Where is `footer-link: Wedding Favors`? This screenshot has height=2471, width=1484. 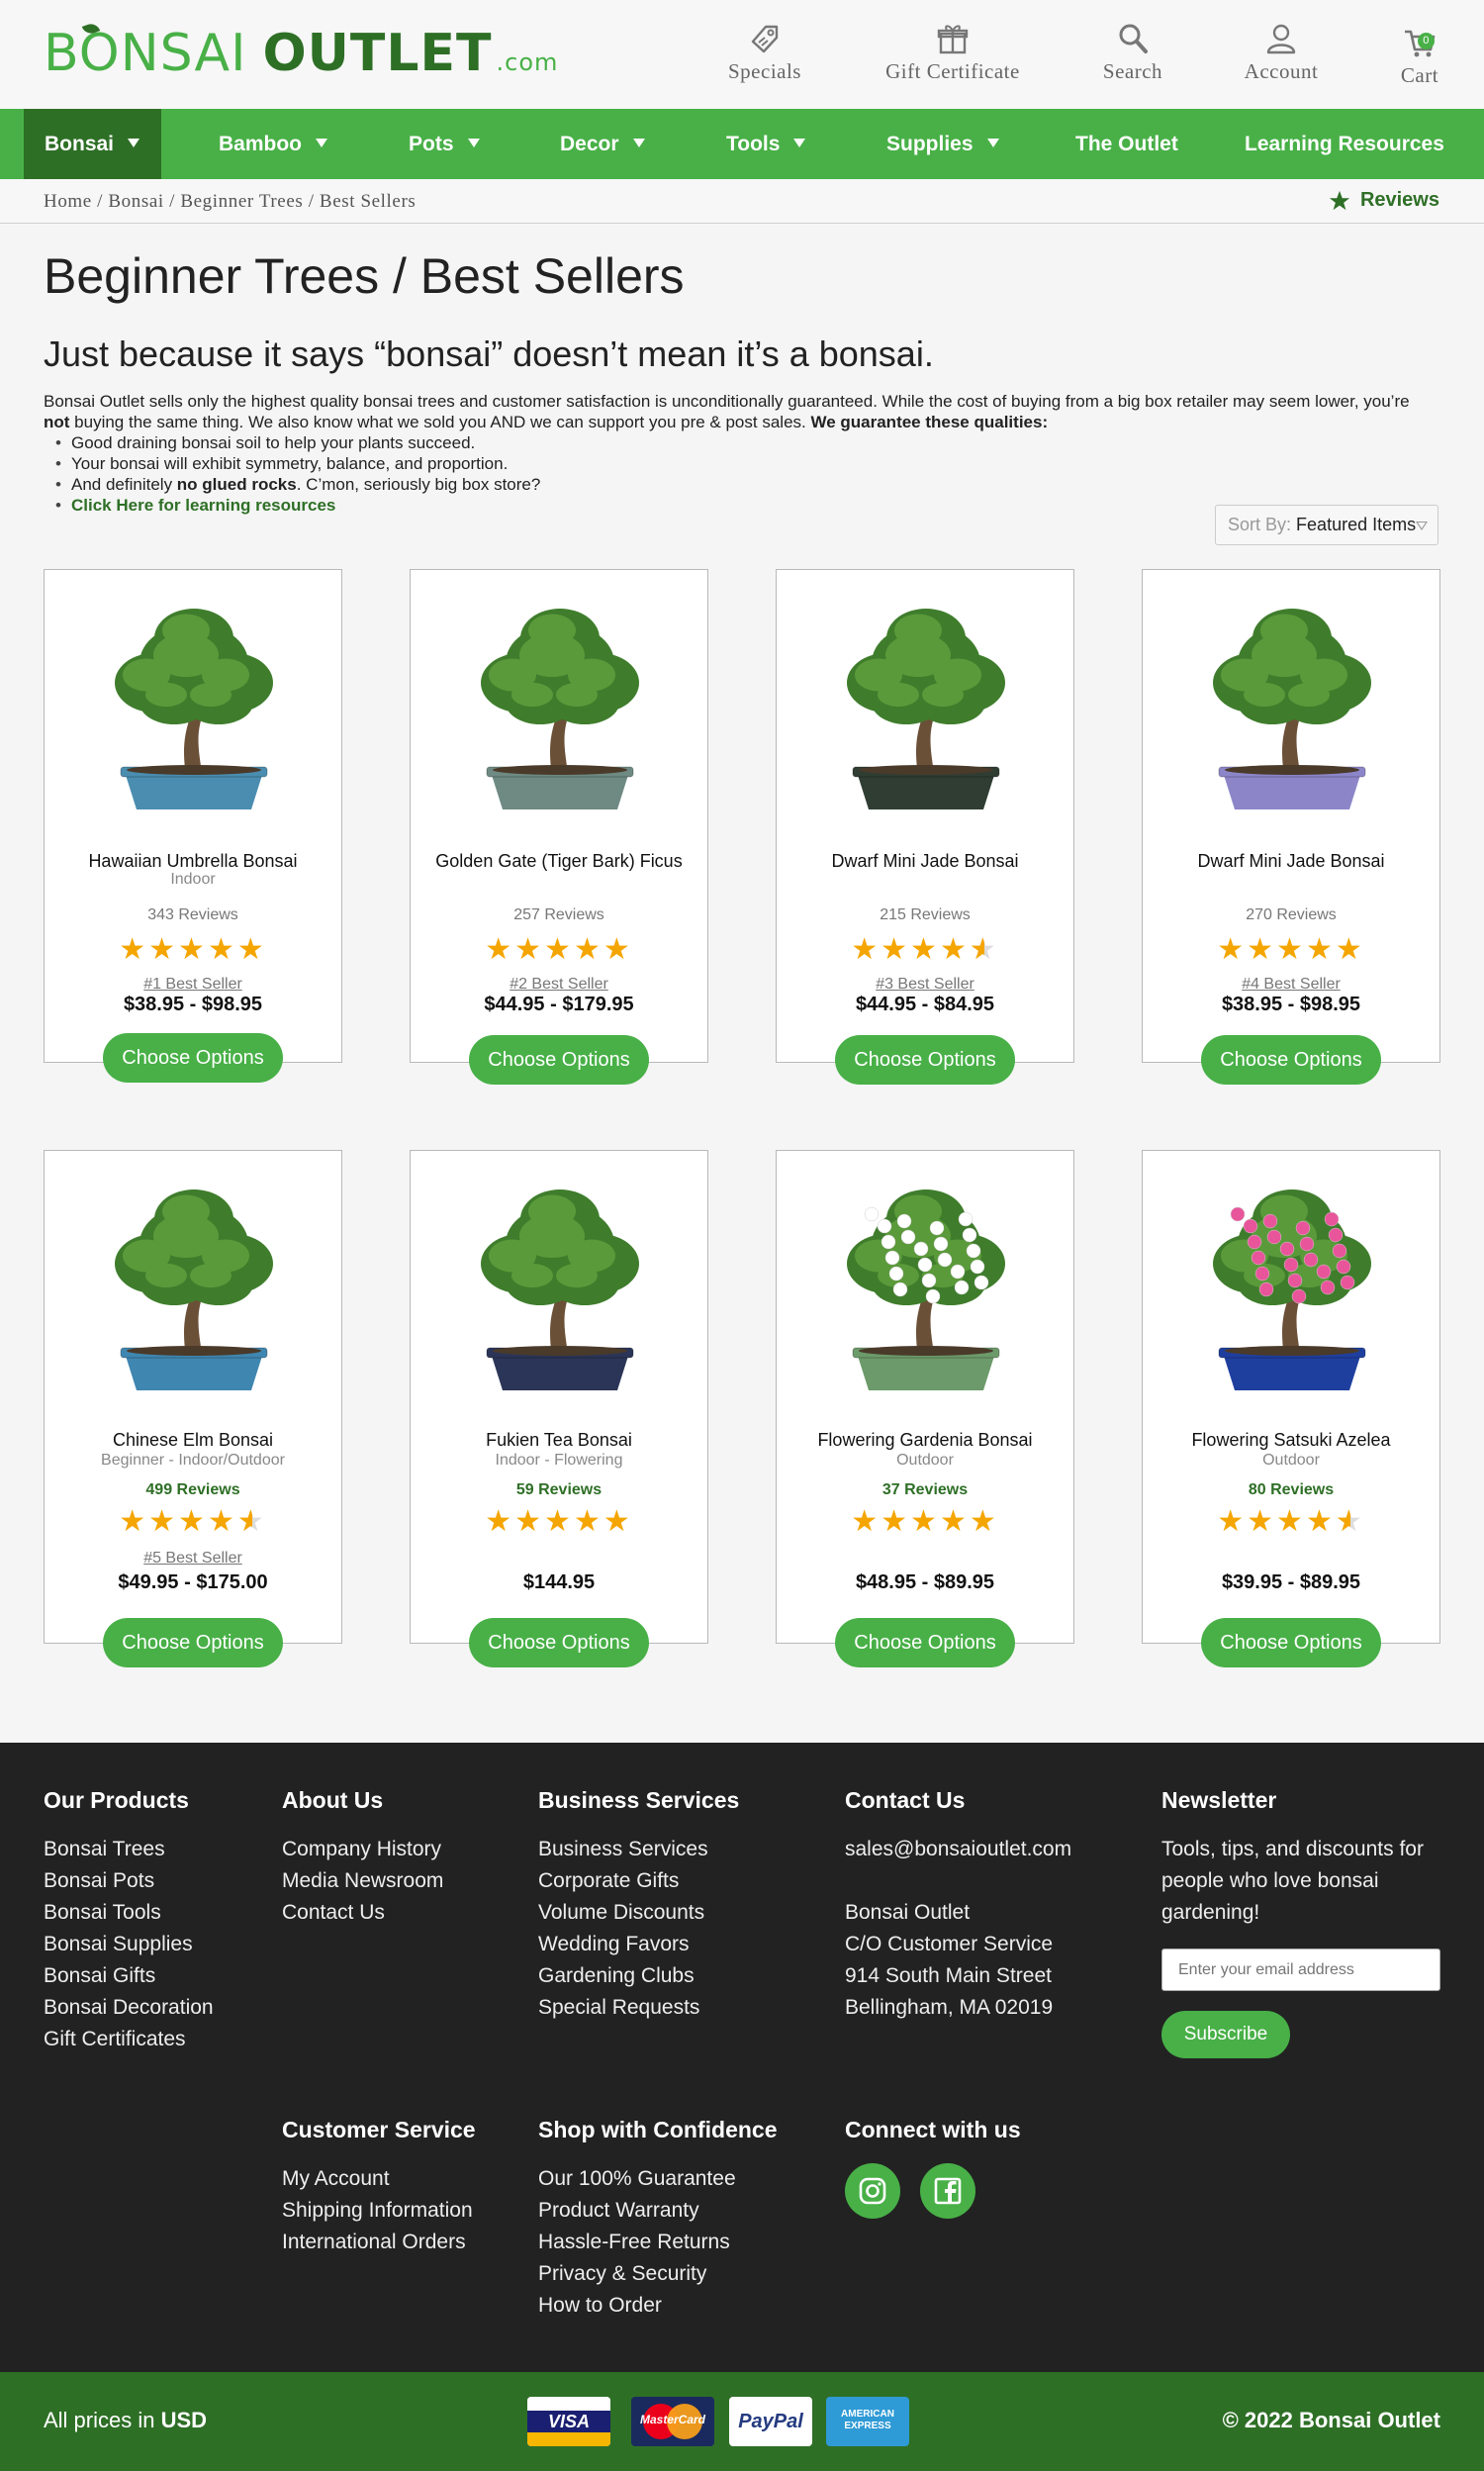
footer-link: Wedding Favors is located at coordinates (638, 1945).